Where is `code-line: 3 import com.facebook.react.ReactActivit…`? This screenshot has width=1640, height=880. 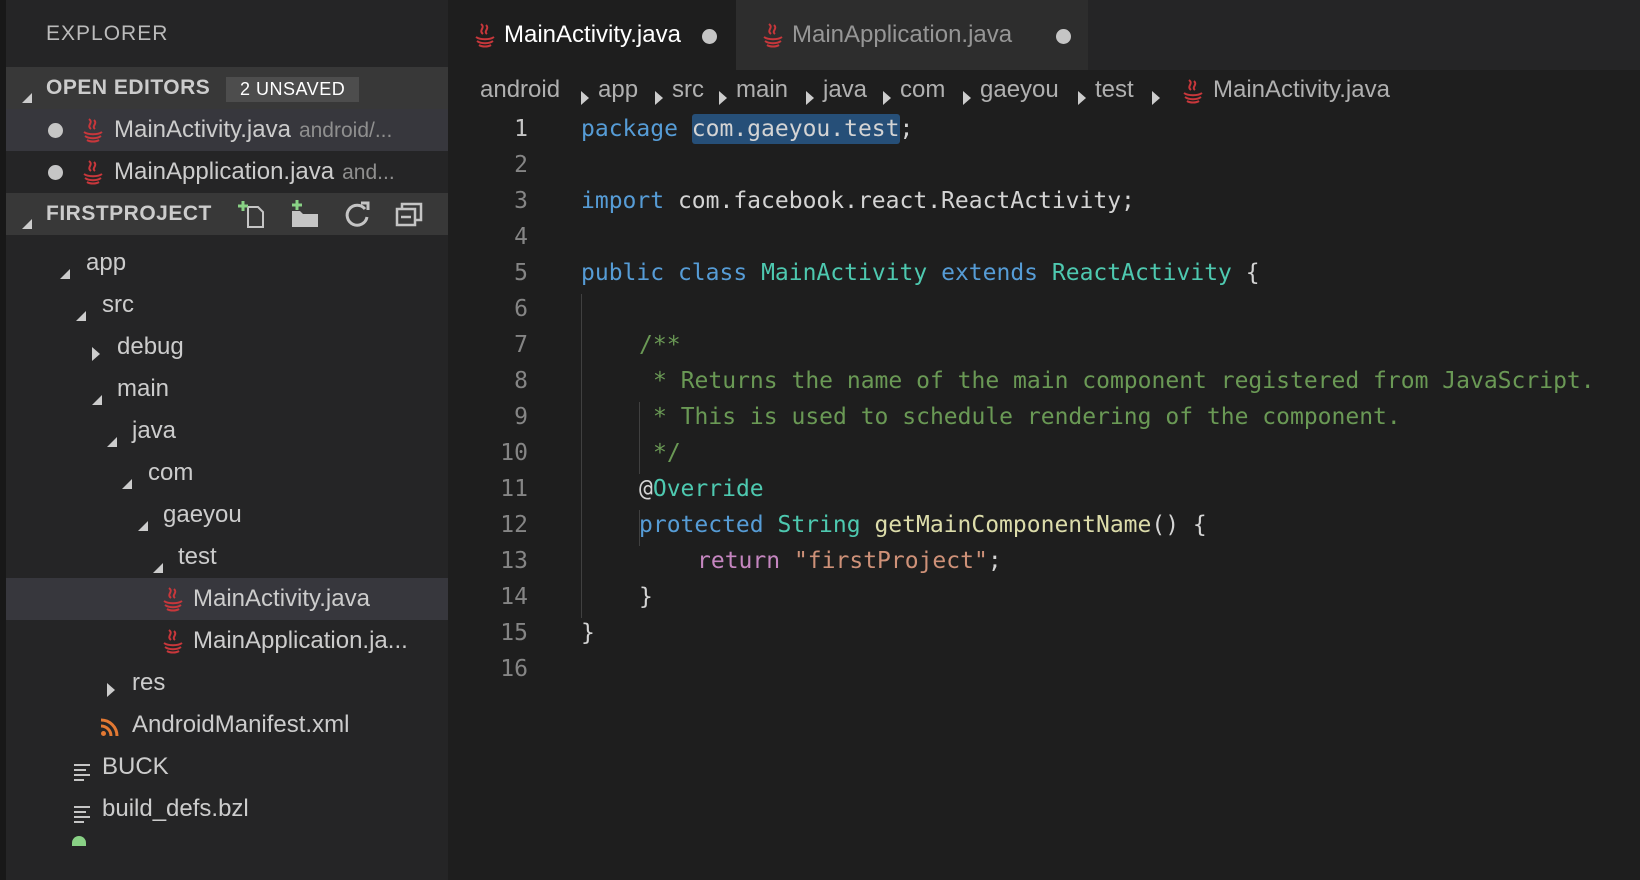 code-line: 3 import com.facebook.react.ReactActivit… is located at coordinates (1044, 202).